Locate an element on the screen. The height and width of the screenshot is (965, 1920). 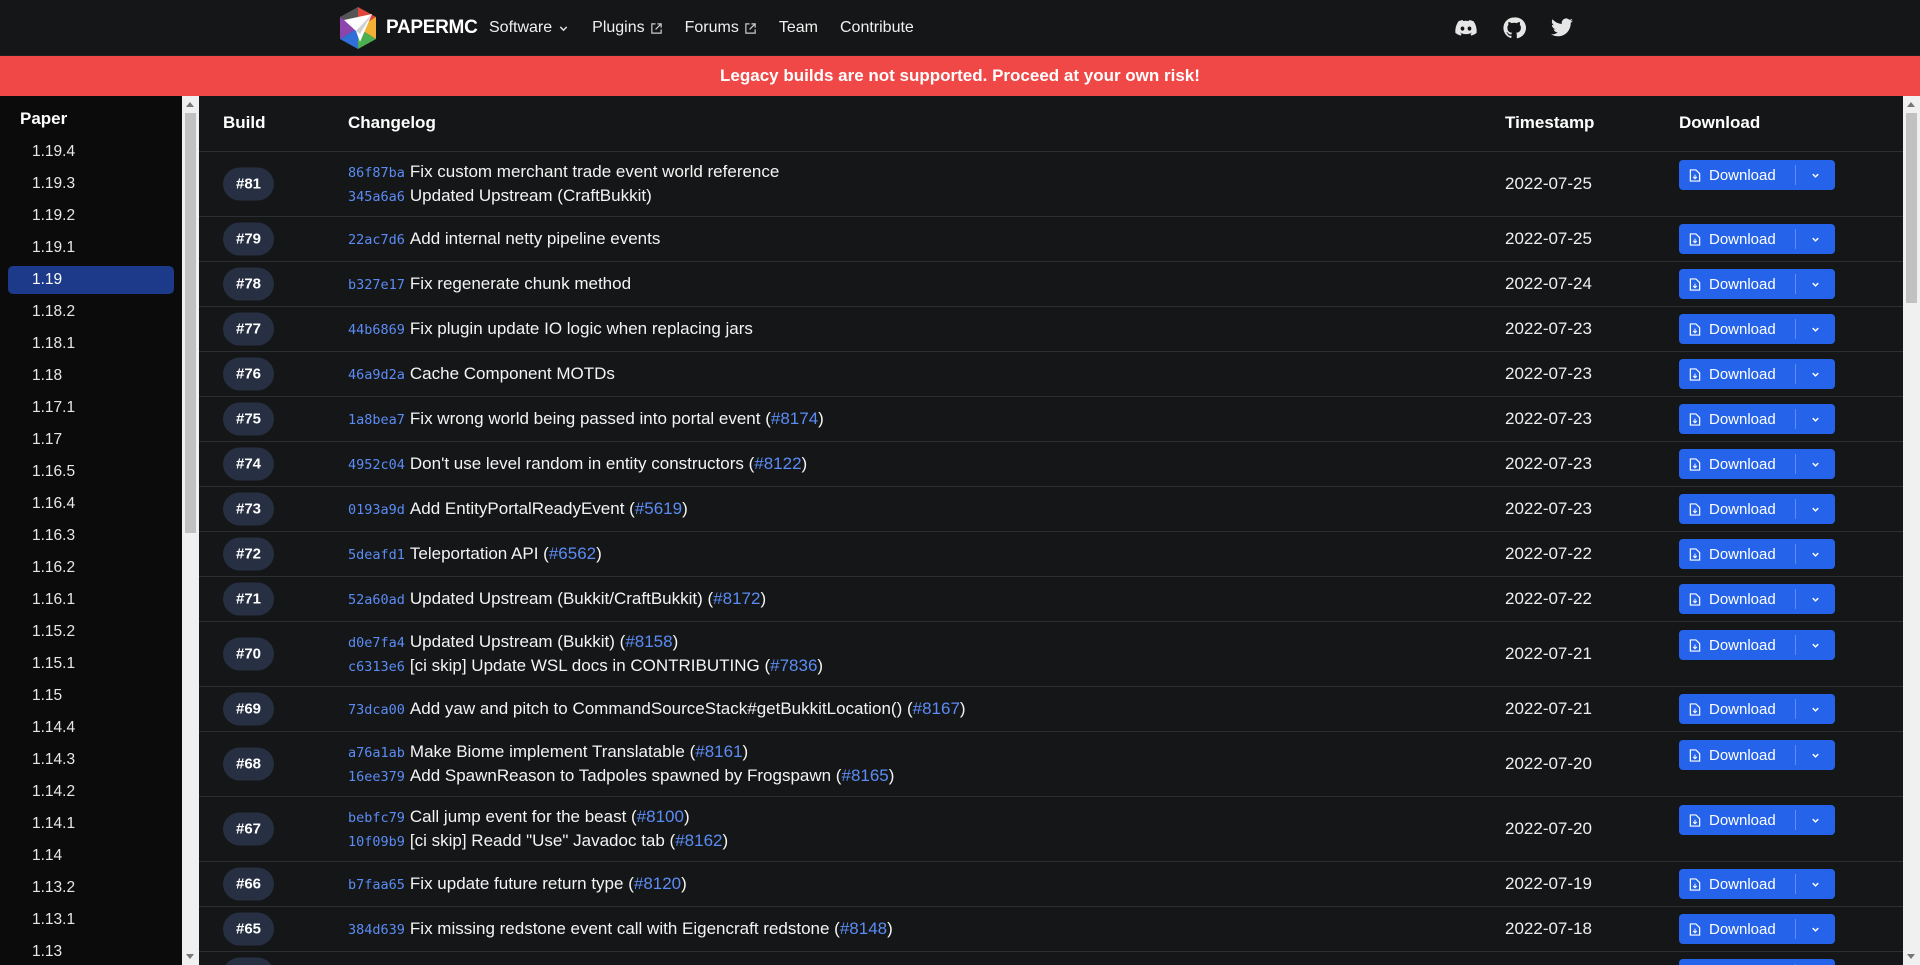
pull-request-link: #8165 is located at coordinates (864, 775).